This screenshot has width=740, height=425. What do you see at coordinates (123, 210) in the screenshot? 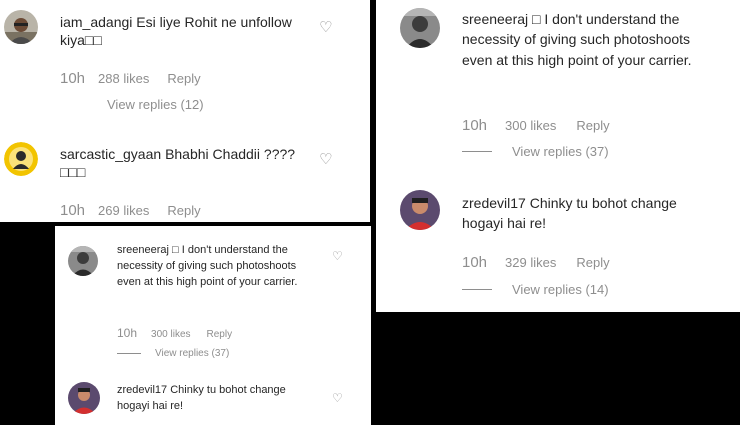
I see `comment-likes: 269 likes` at bounding box center [123, 210].